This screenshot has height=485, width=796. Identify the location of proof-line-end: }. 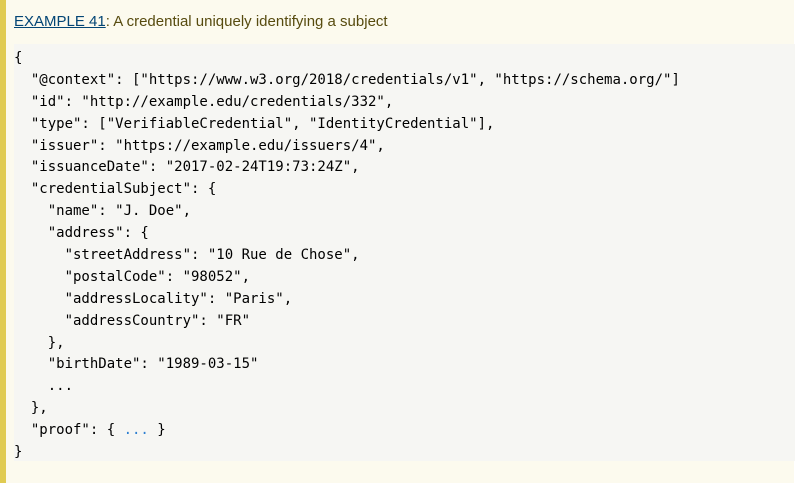
(157, 430).